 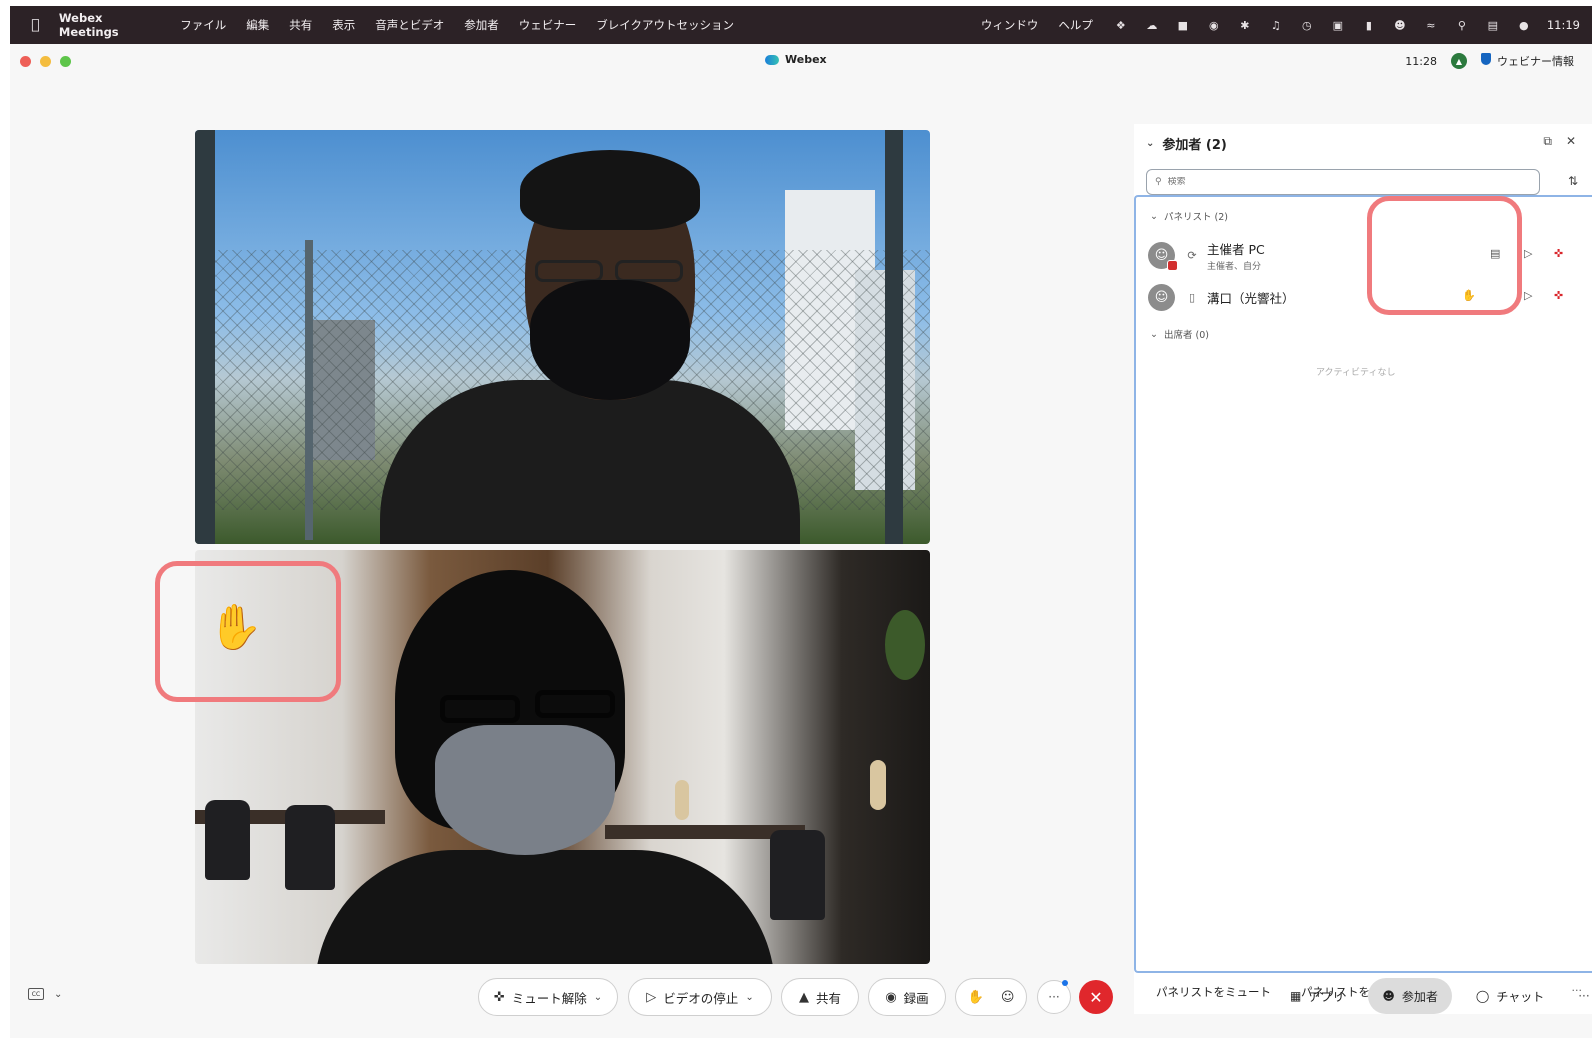 I want to click on window-title: Webex, so click(x=796, y=59).